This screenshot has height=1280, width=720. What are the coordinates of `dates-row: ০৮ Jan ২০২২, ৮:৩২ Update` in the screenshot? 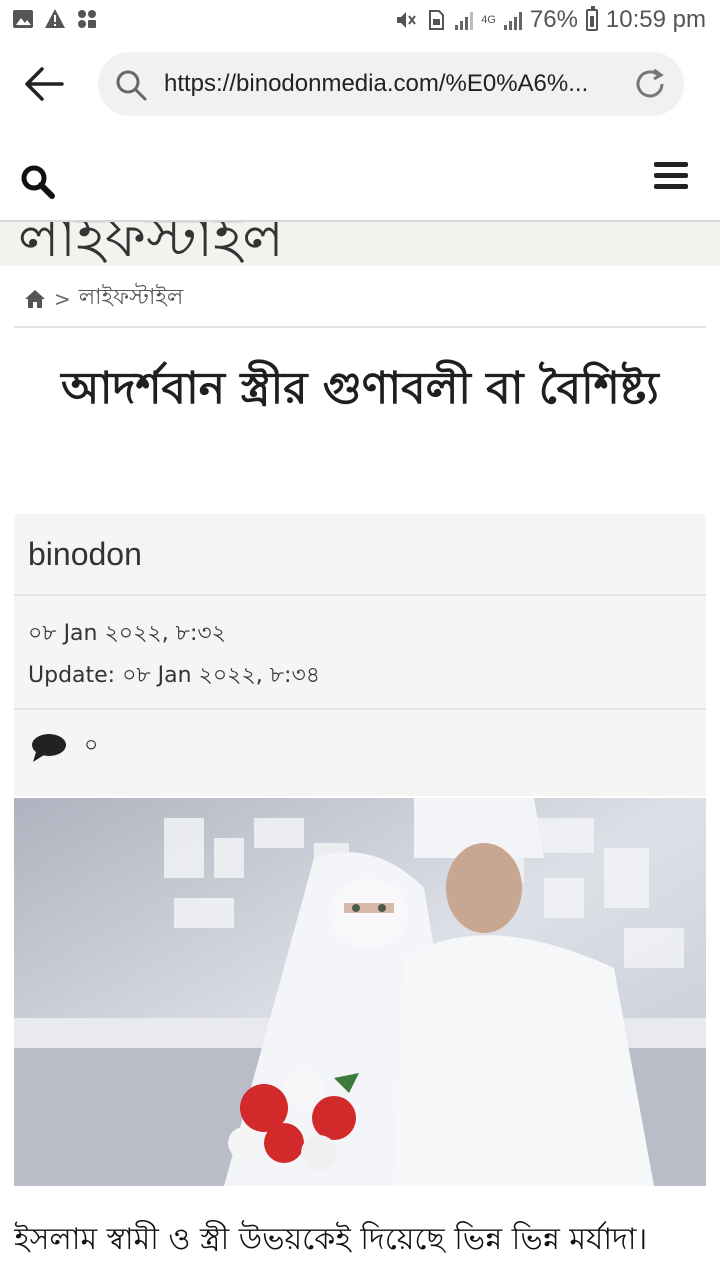 It's located at (360, 653).